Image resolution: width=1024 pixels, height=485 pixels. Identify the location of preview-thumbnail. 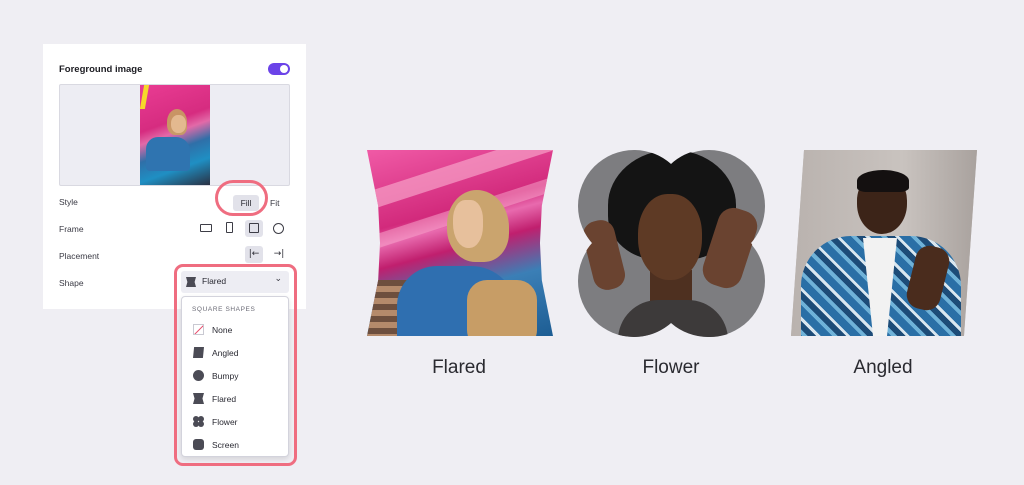
(174, 135).